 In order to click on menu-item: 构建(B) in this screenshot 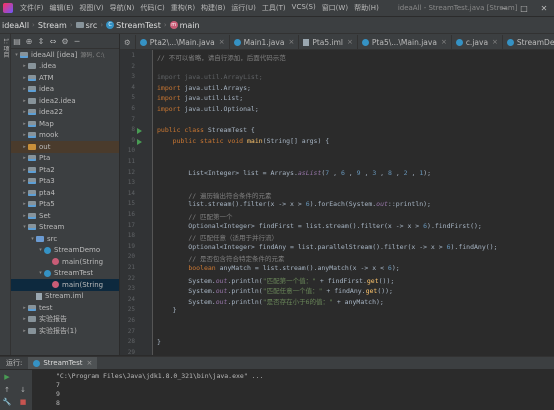, I will do `click(213, 8)`.